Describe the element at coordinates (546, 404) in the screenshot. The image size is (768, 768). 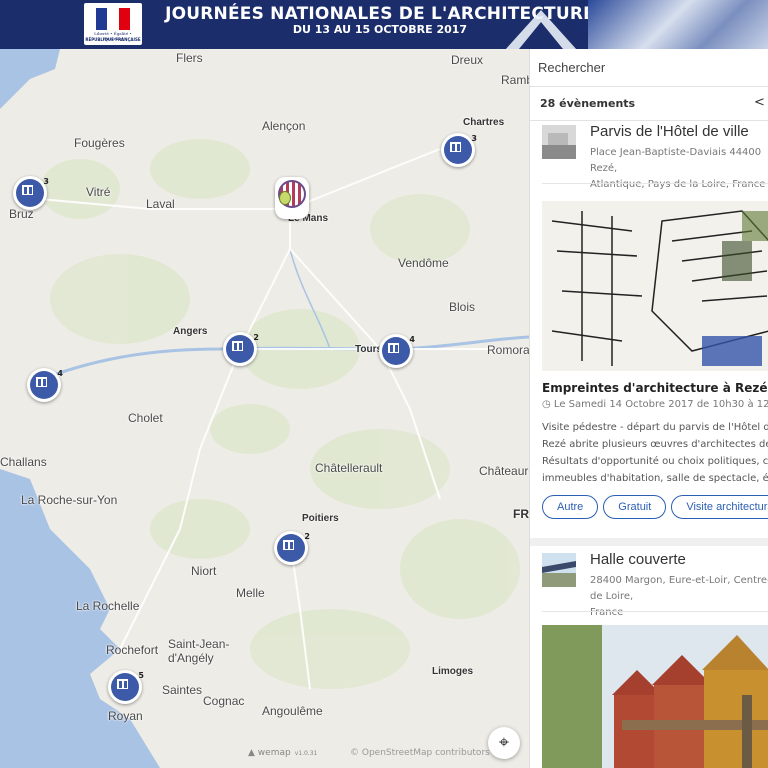
I see `clock-icon: ◷` at that location.